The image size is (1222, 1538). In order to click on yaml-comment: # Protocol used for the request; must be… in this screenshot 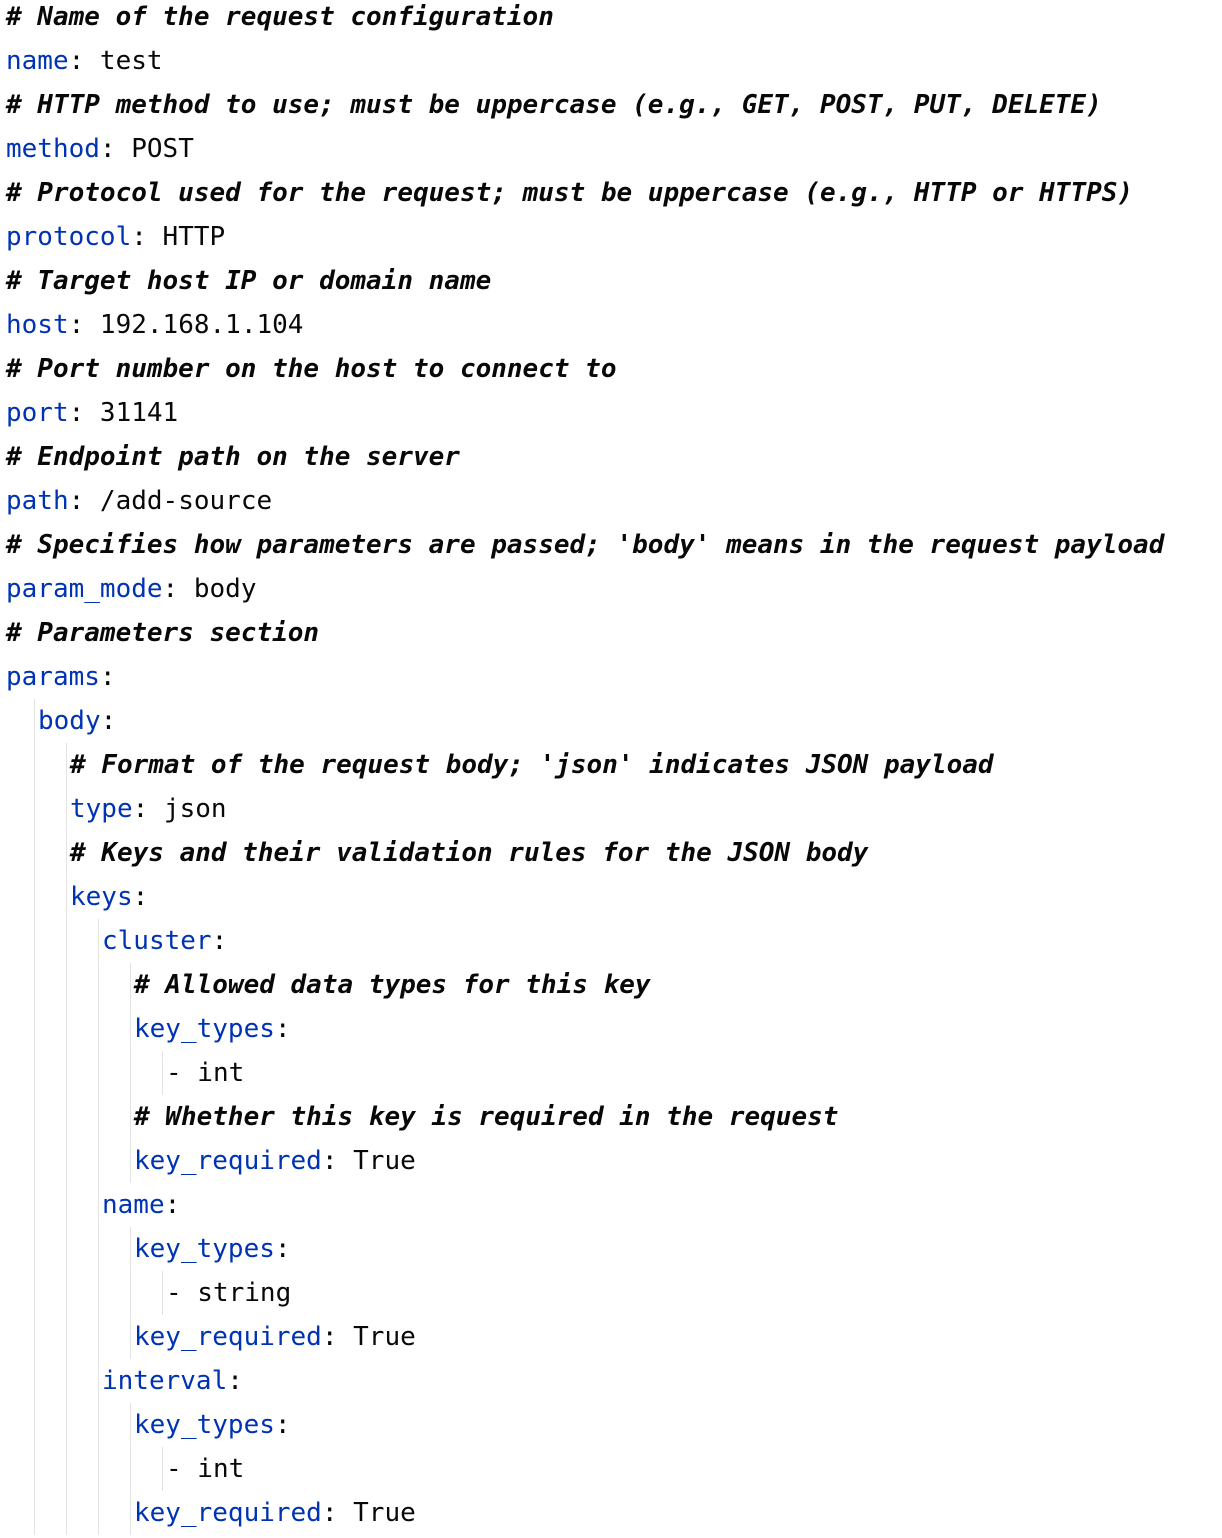, I will do `click(570, 193)`.